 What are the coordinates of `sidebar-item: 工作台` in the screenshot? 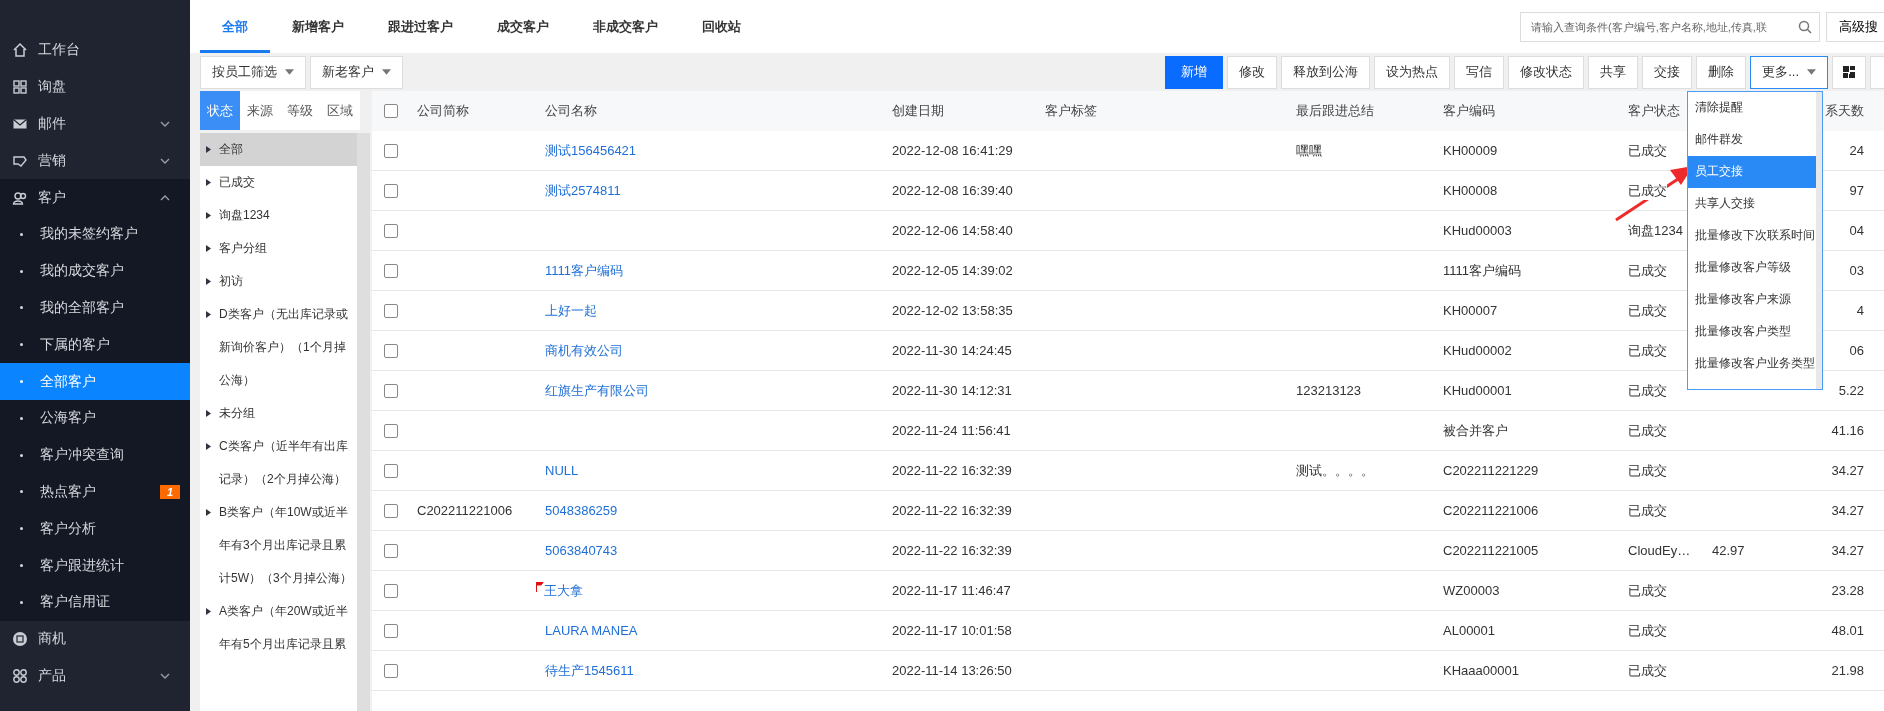 It's located at (95, 50).